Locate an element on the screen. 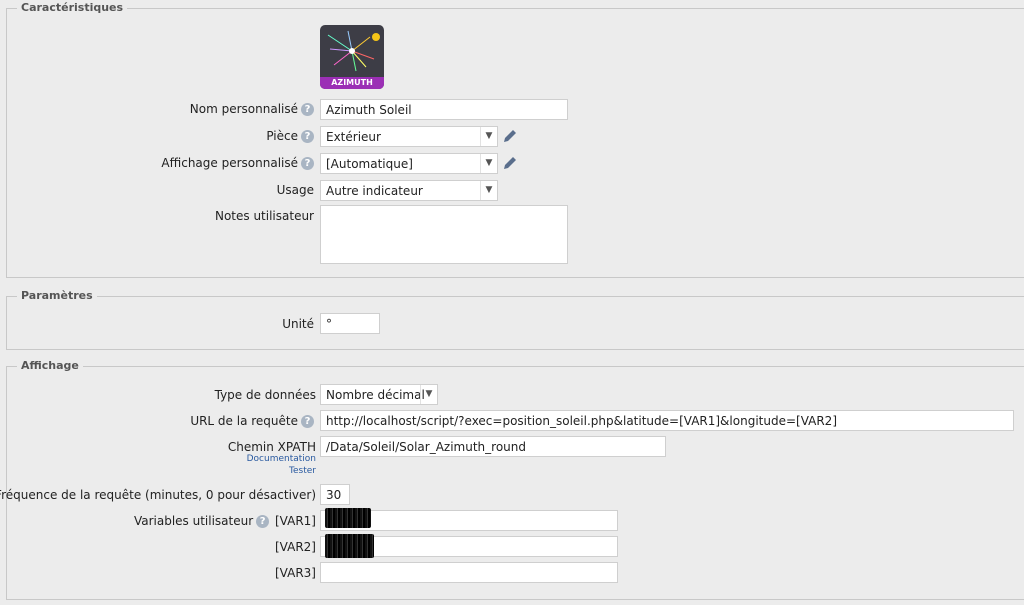 The image size is (1024, 605). affichage-perso-value: [Automatique] is located at coordinates (369, 164).